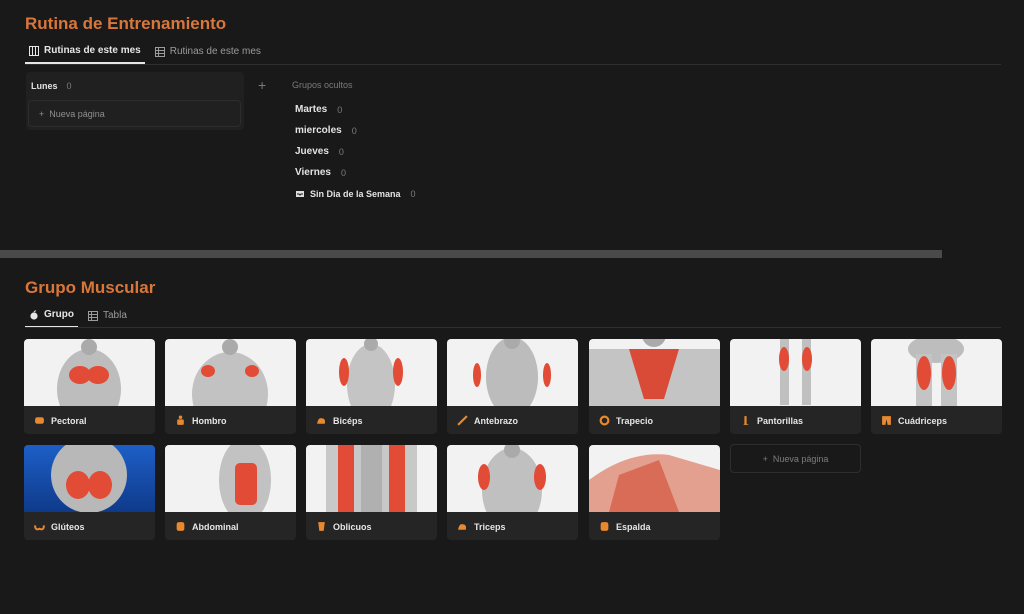  I want to click on card-pantorillas: Pantorillas, so click(795, 386).